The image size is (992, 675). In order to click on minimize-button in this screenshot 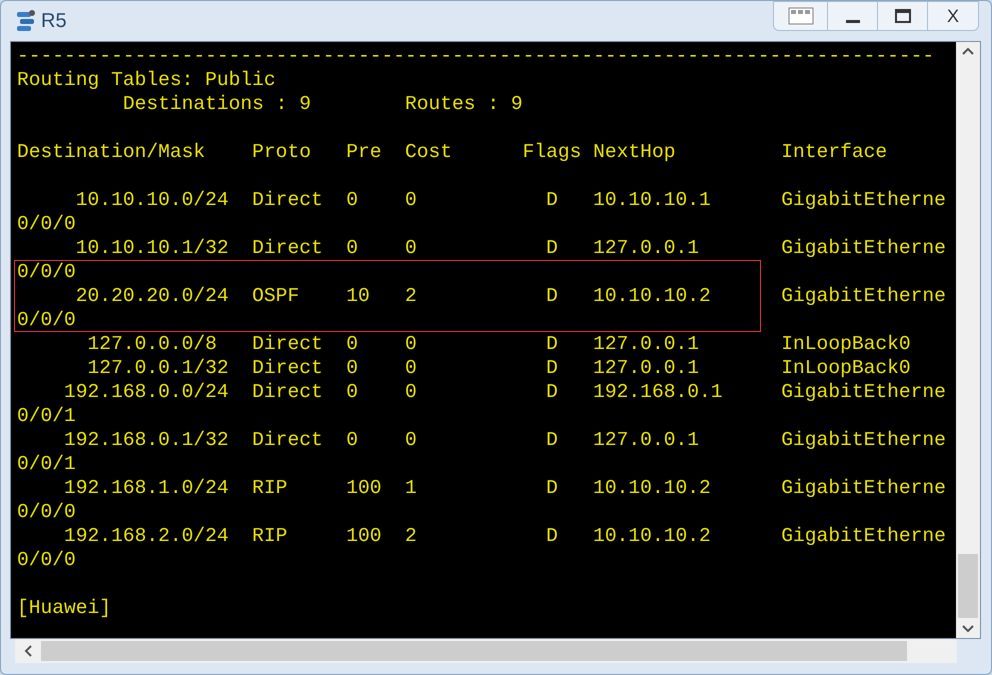, I will do `click(853, 16)`.